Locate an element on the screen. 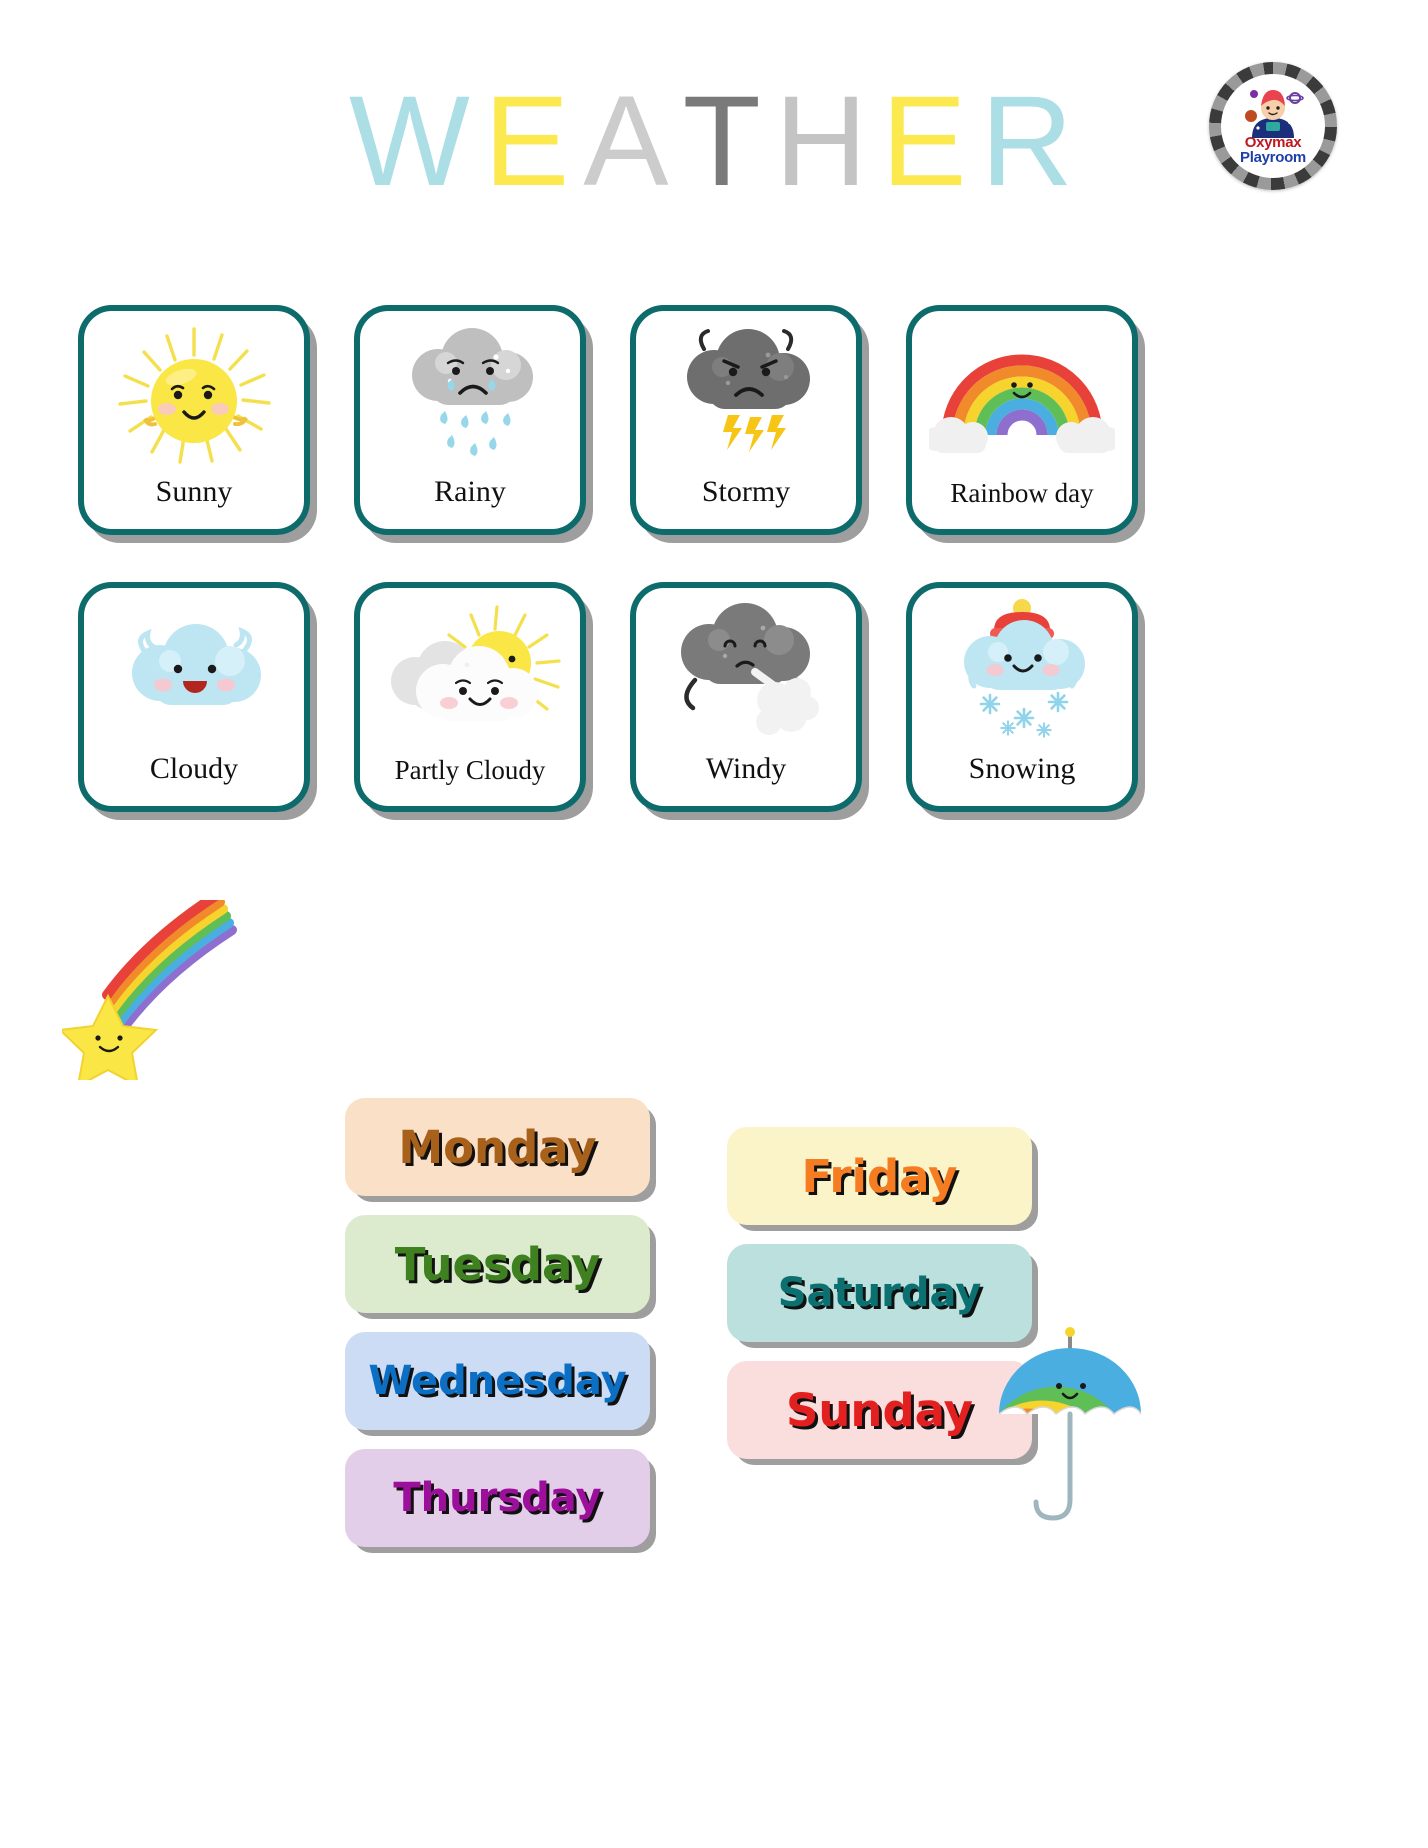 The height and width of the screenshot is (1848, 1428). weekday-column-left: Monday Tuesday Wednesday Thursday is located at coordinates (497, 1332).